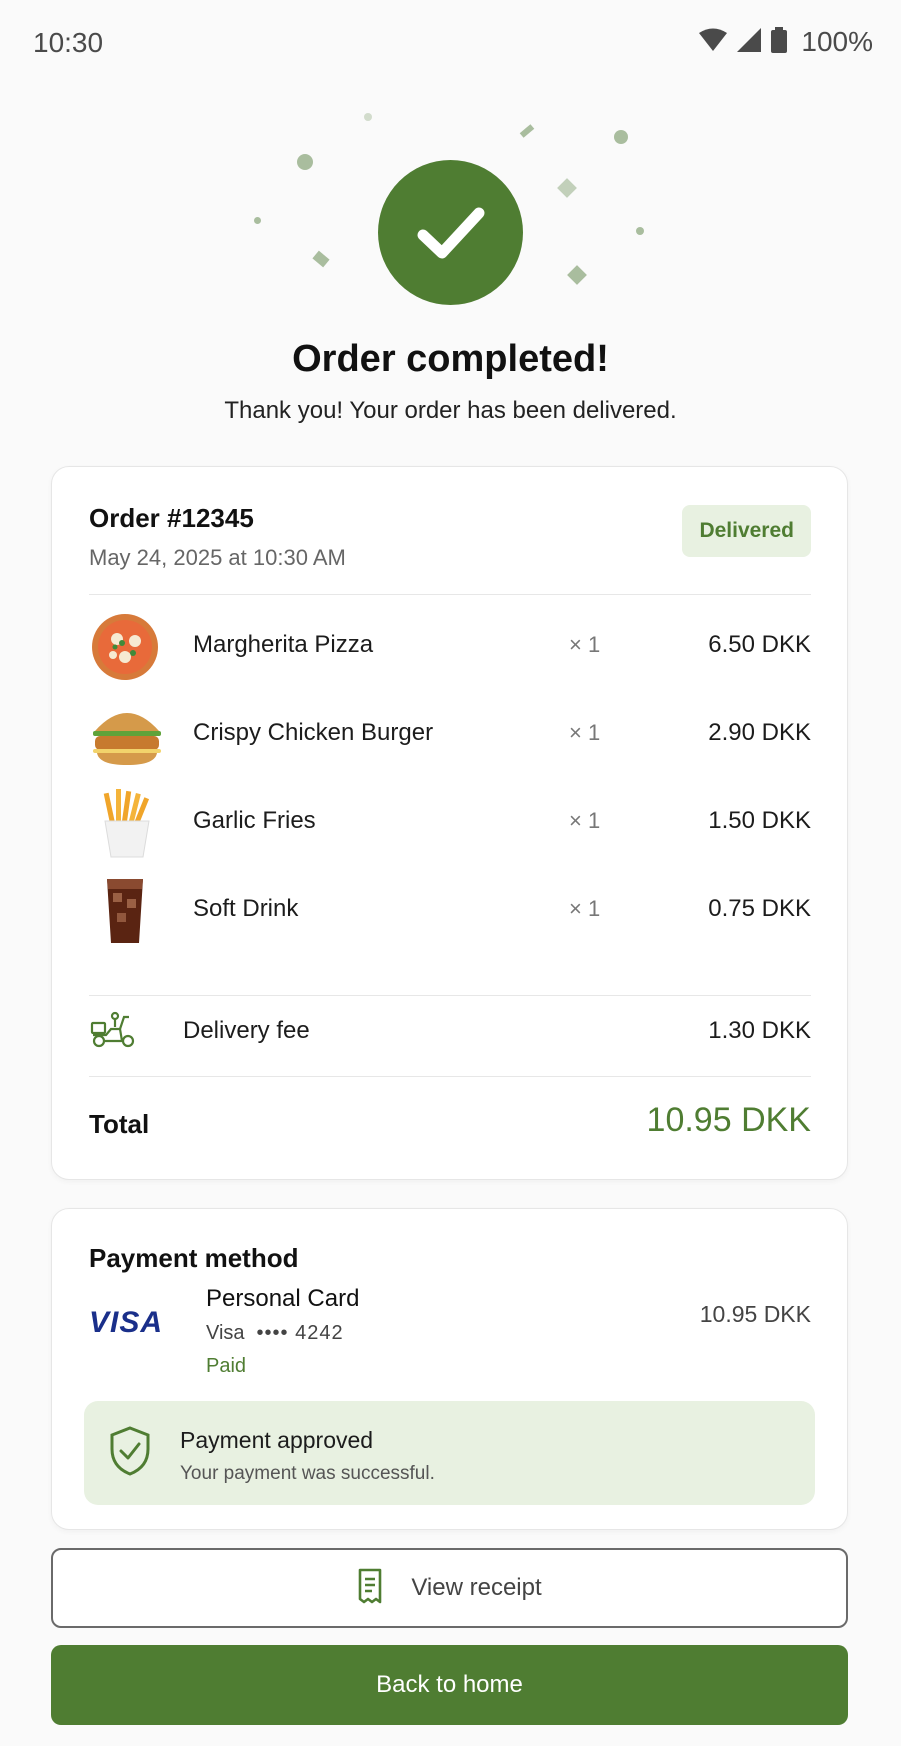 The width and height of the screenshot is (901, 1746). I want to click on page-title: Order completed!, so click(450, 359).